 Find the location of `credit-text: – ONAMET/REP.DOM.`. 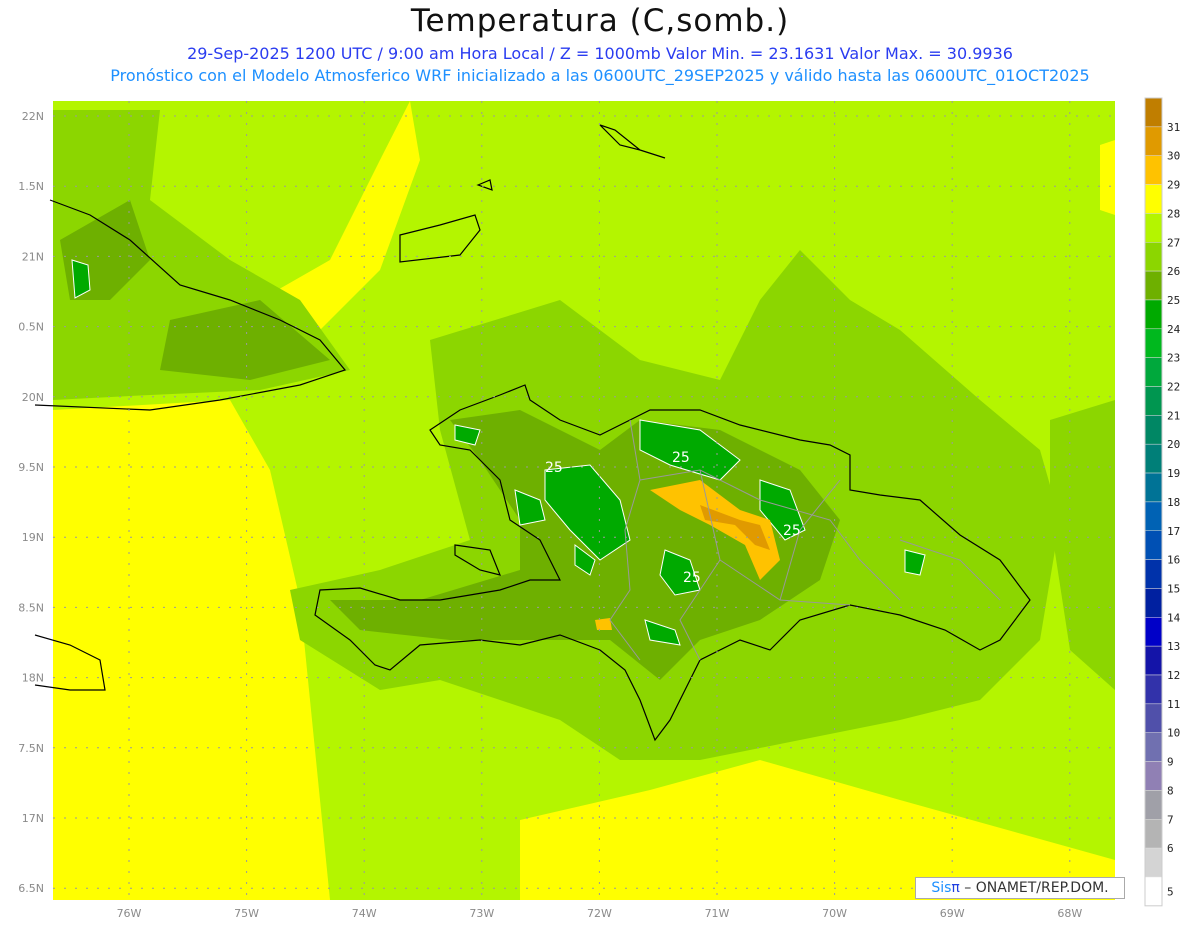

credit-text: – ONAMET/REP.DOM. is located at coordinates (1034, 888).